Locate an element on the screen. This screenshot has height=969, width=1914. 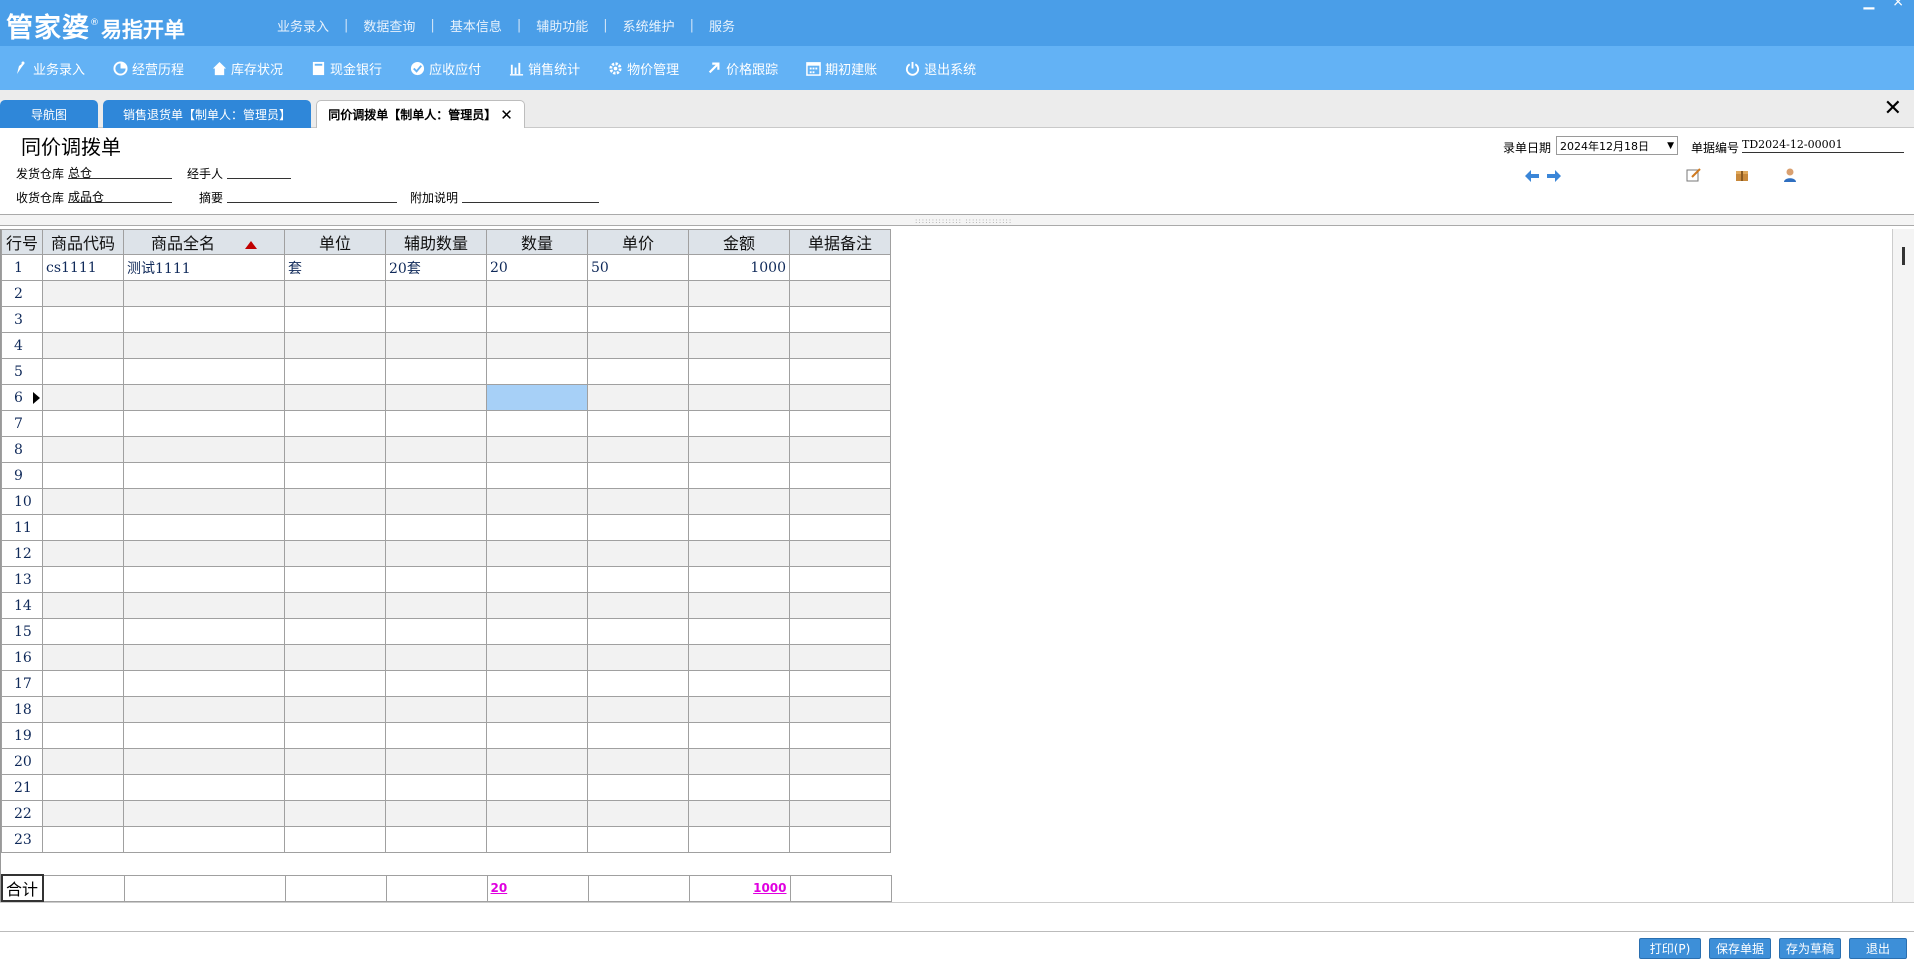
table-row: 11 is located at coordinates (446, 527).